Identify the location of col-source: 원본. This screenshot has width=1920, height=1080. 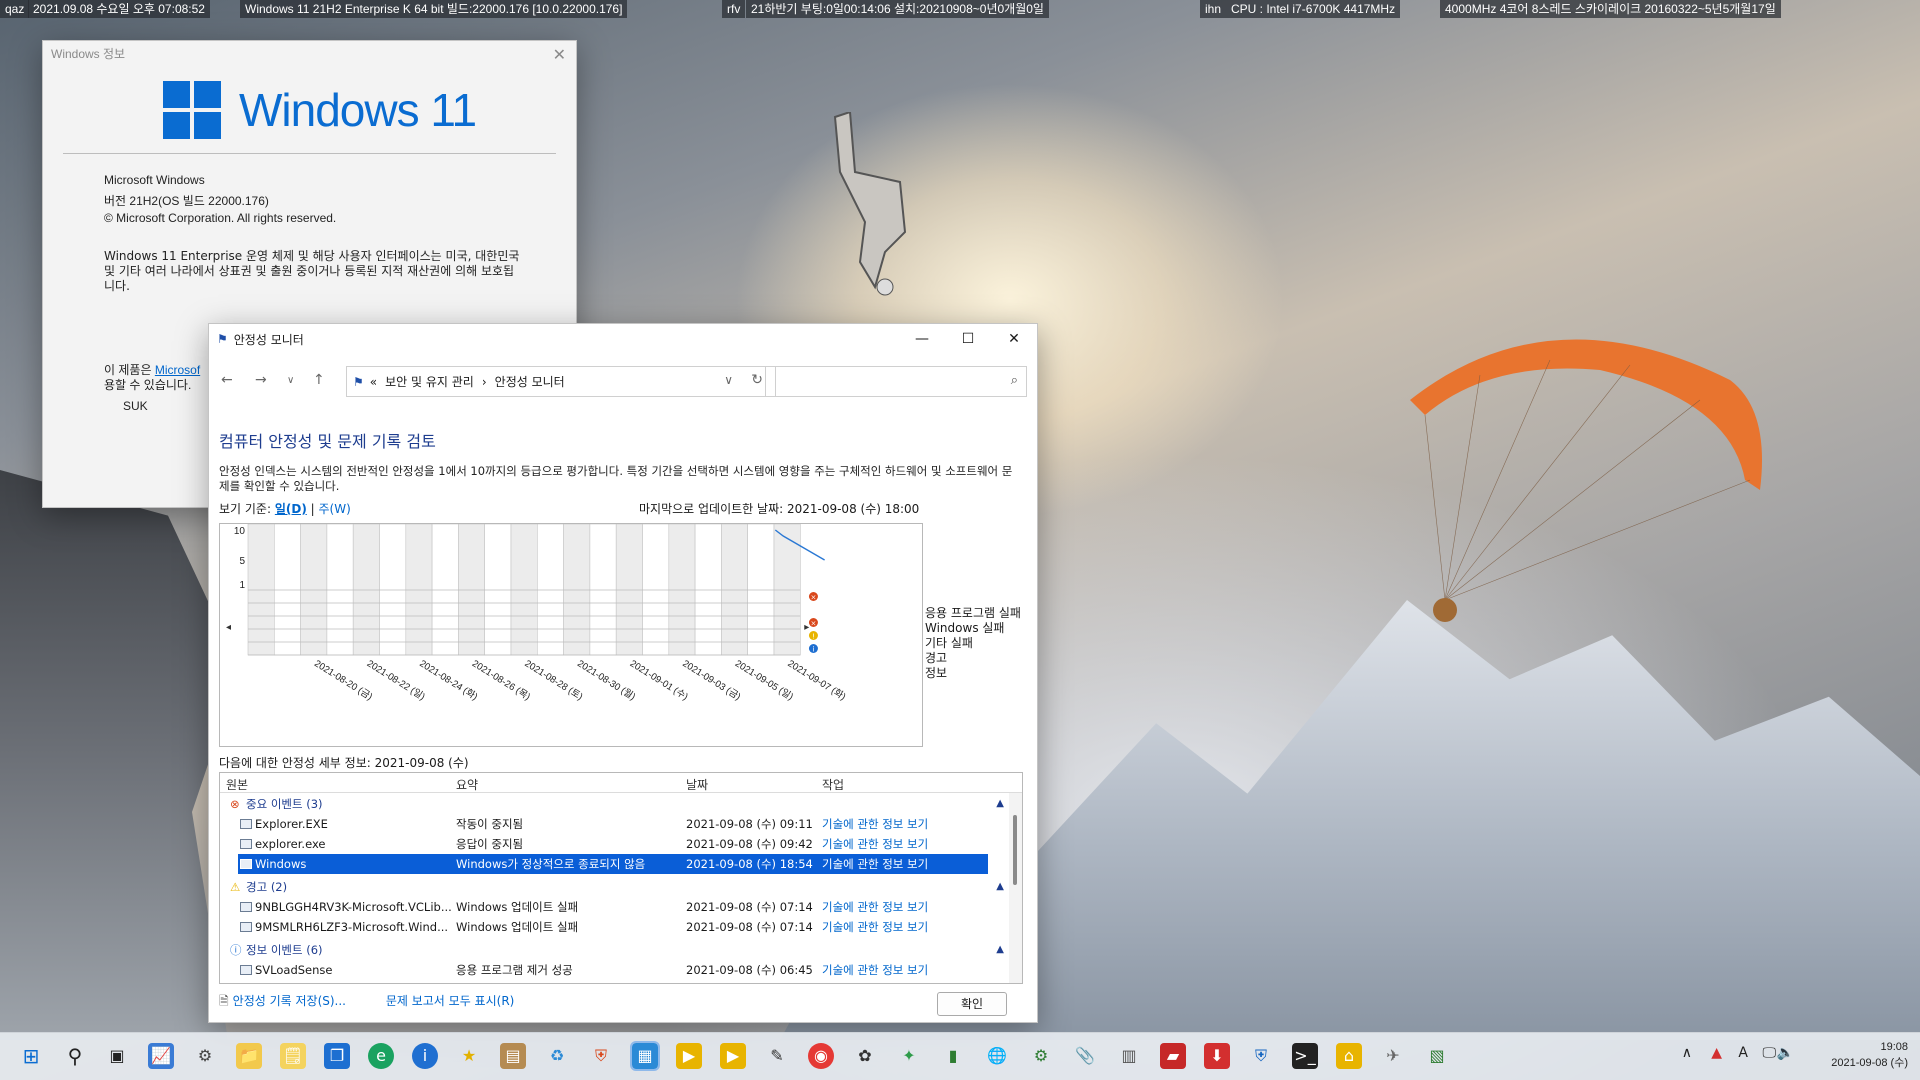
(237, 784).